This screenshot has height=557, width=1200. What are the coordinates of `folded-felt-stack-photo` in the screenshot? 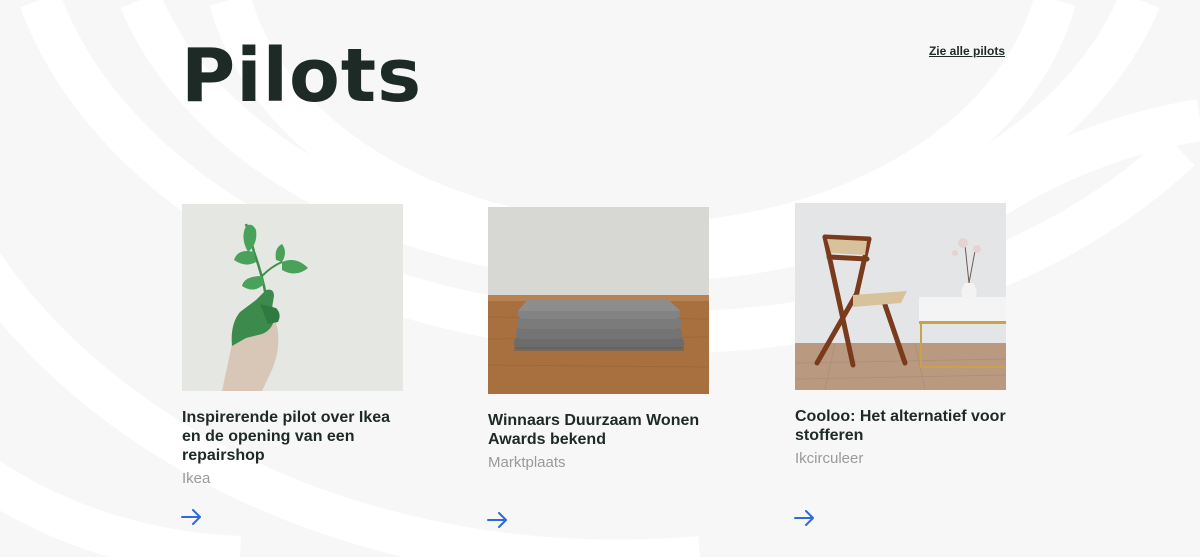 It's located at (598, 300).